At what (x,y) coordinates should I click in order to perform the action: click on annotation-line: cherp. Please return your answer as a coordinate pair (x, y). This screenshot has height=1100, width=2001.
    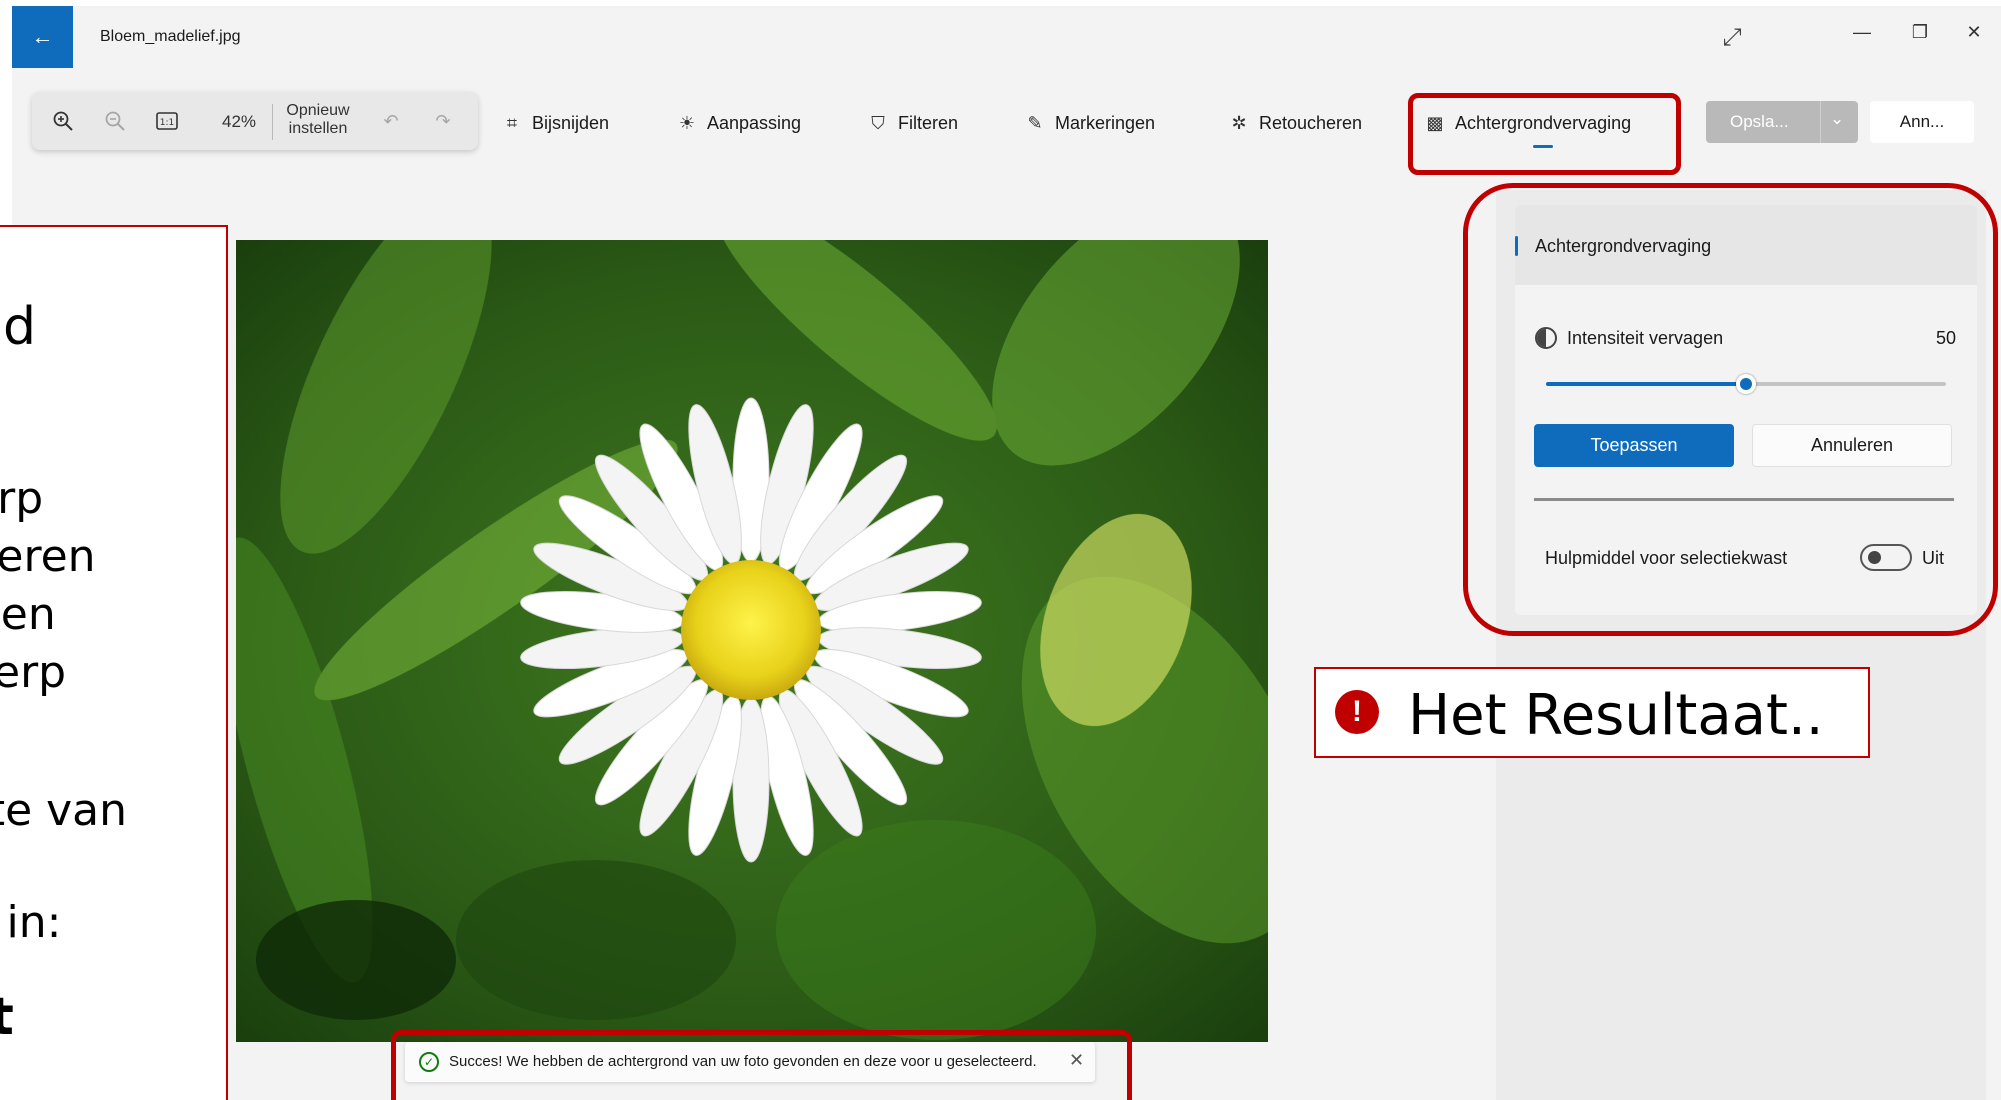
    Looking at the image, I should click on (22, 498).